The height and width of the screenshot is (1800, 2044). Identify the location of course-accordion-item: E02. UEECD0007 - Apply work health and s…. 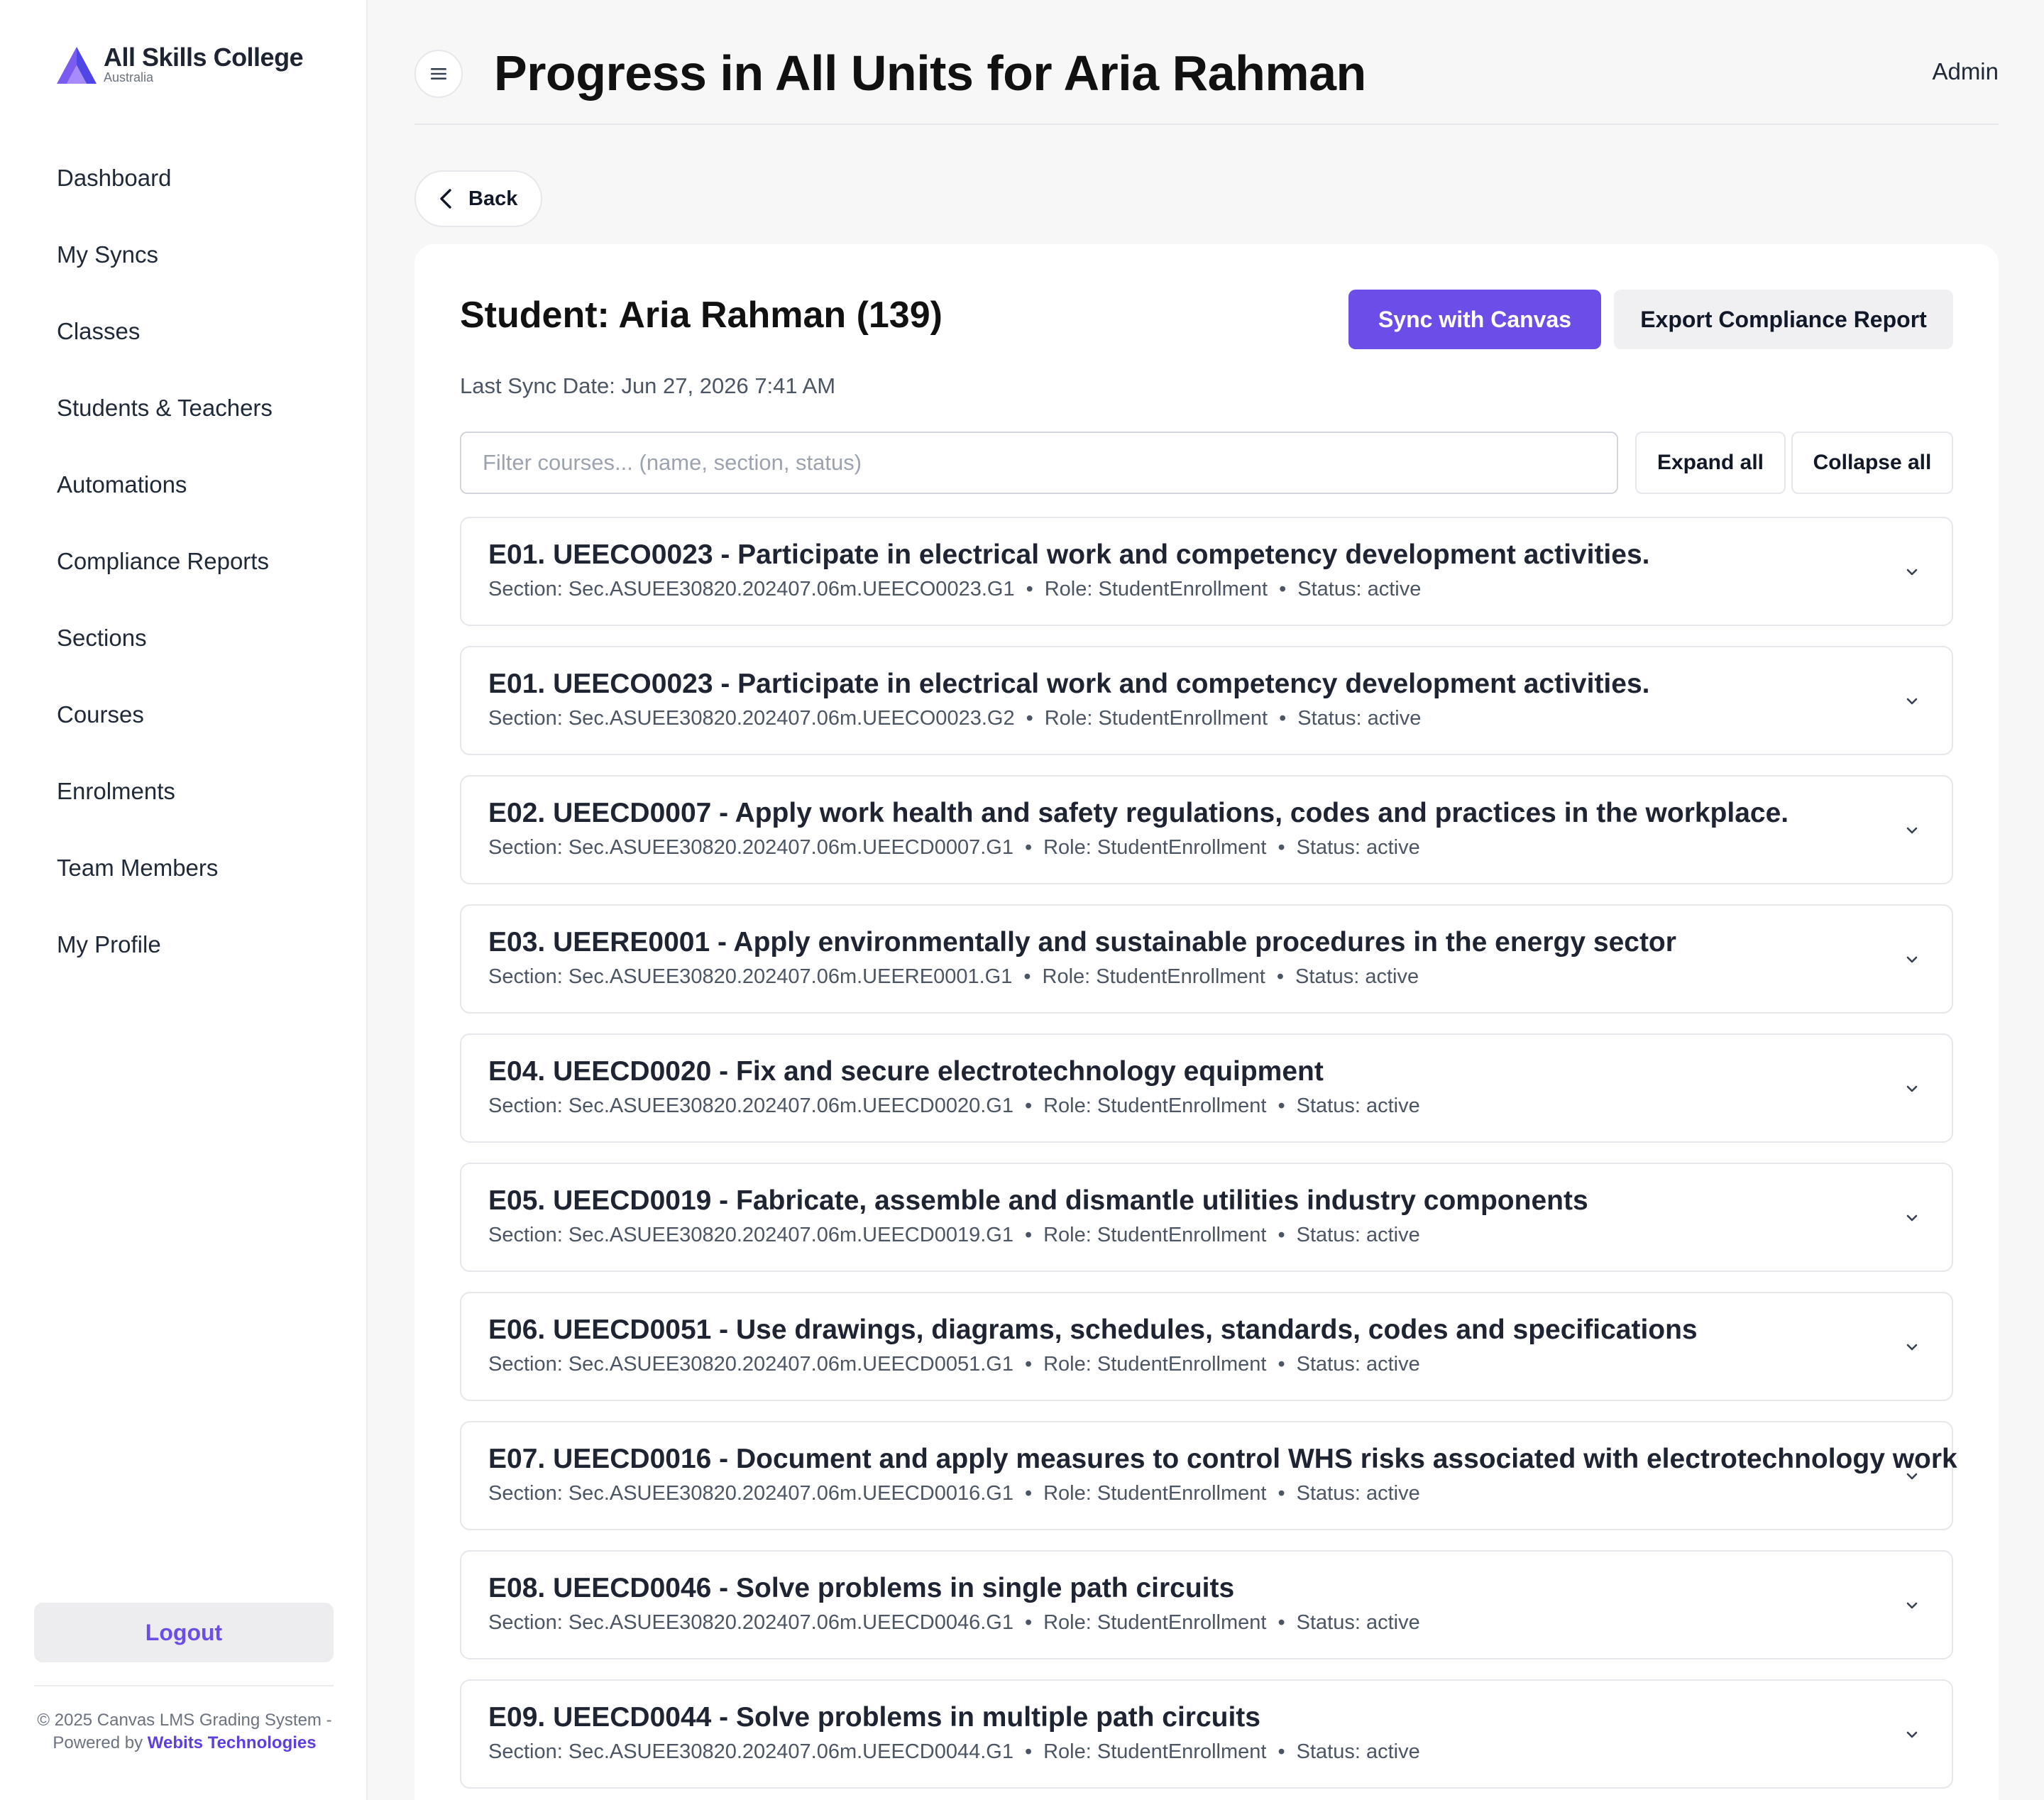
(1206, 830).